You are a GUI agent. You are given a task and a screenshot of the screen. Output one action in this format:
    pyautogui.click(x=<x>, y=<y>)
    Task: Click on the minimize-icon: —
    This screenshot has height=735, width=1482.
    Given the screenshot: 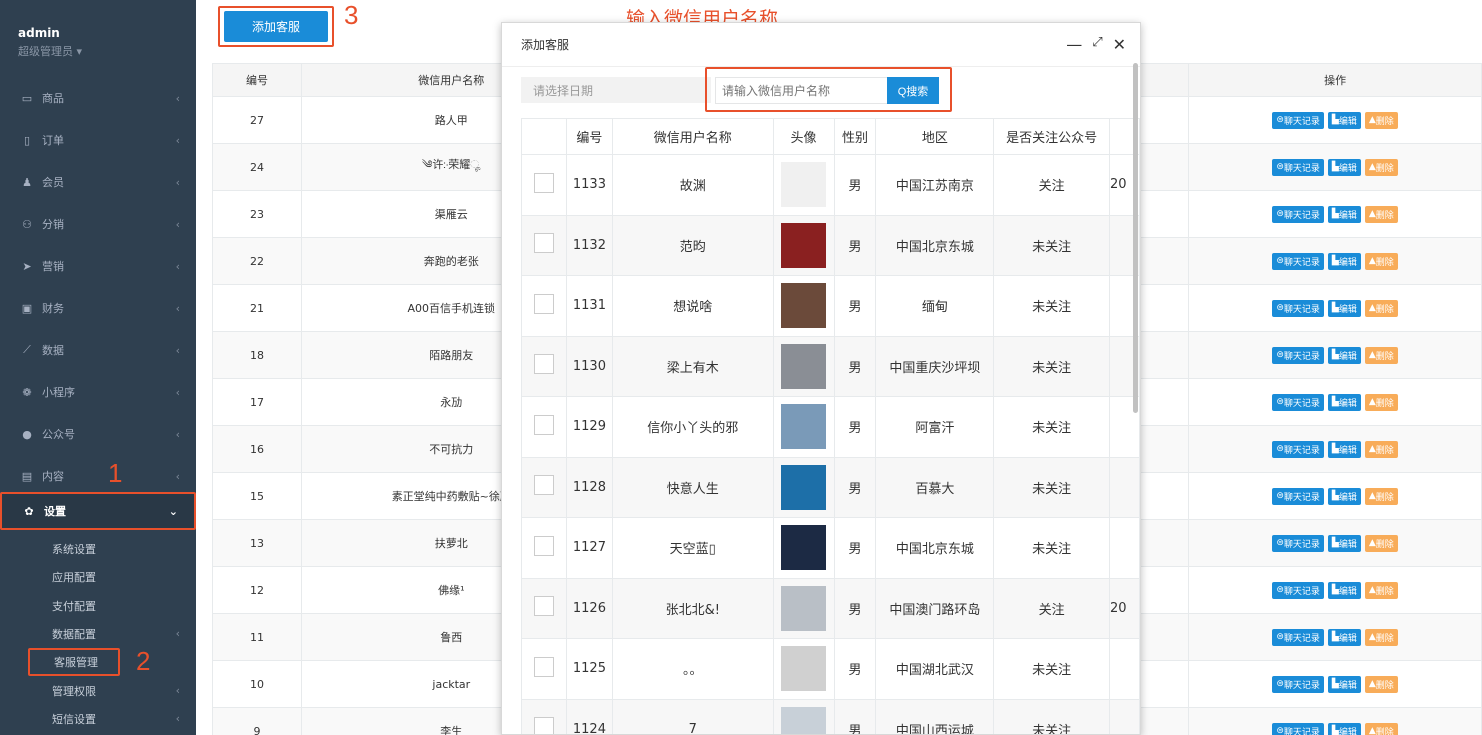 What is the action you would take?
    pyautogui.click(x=1074, y=44)
    